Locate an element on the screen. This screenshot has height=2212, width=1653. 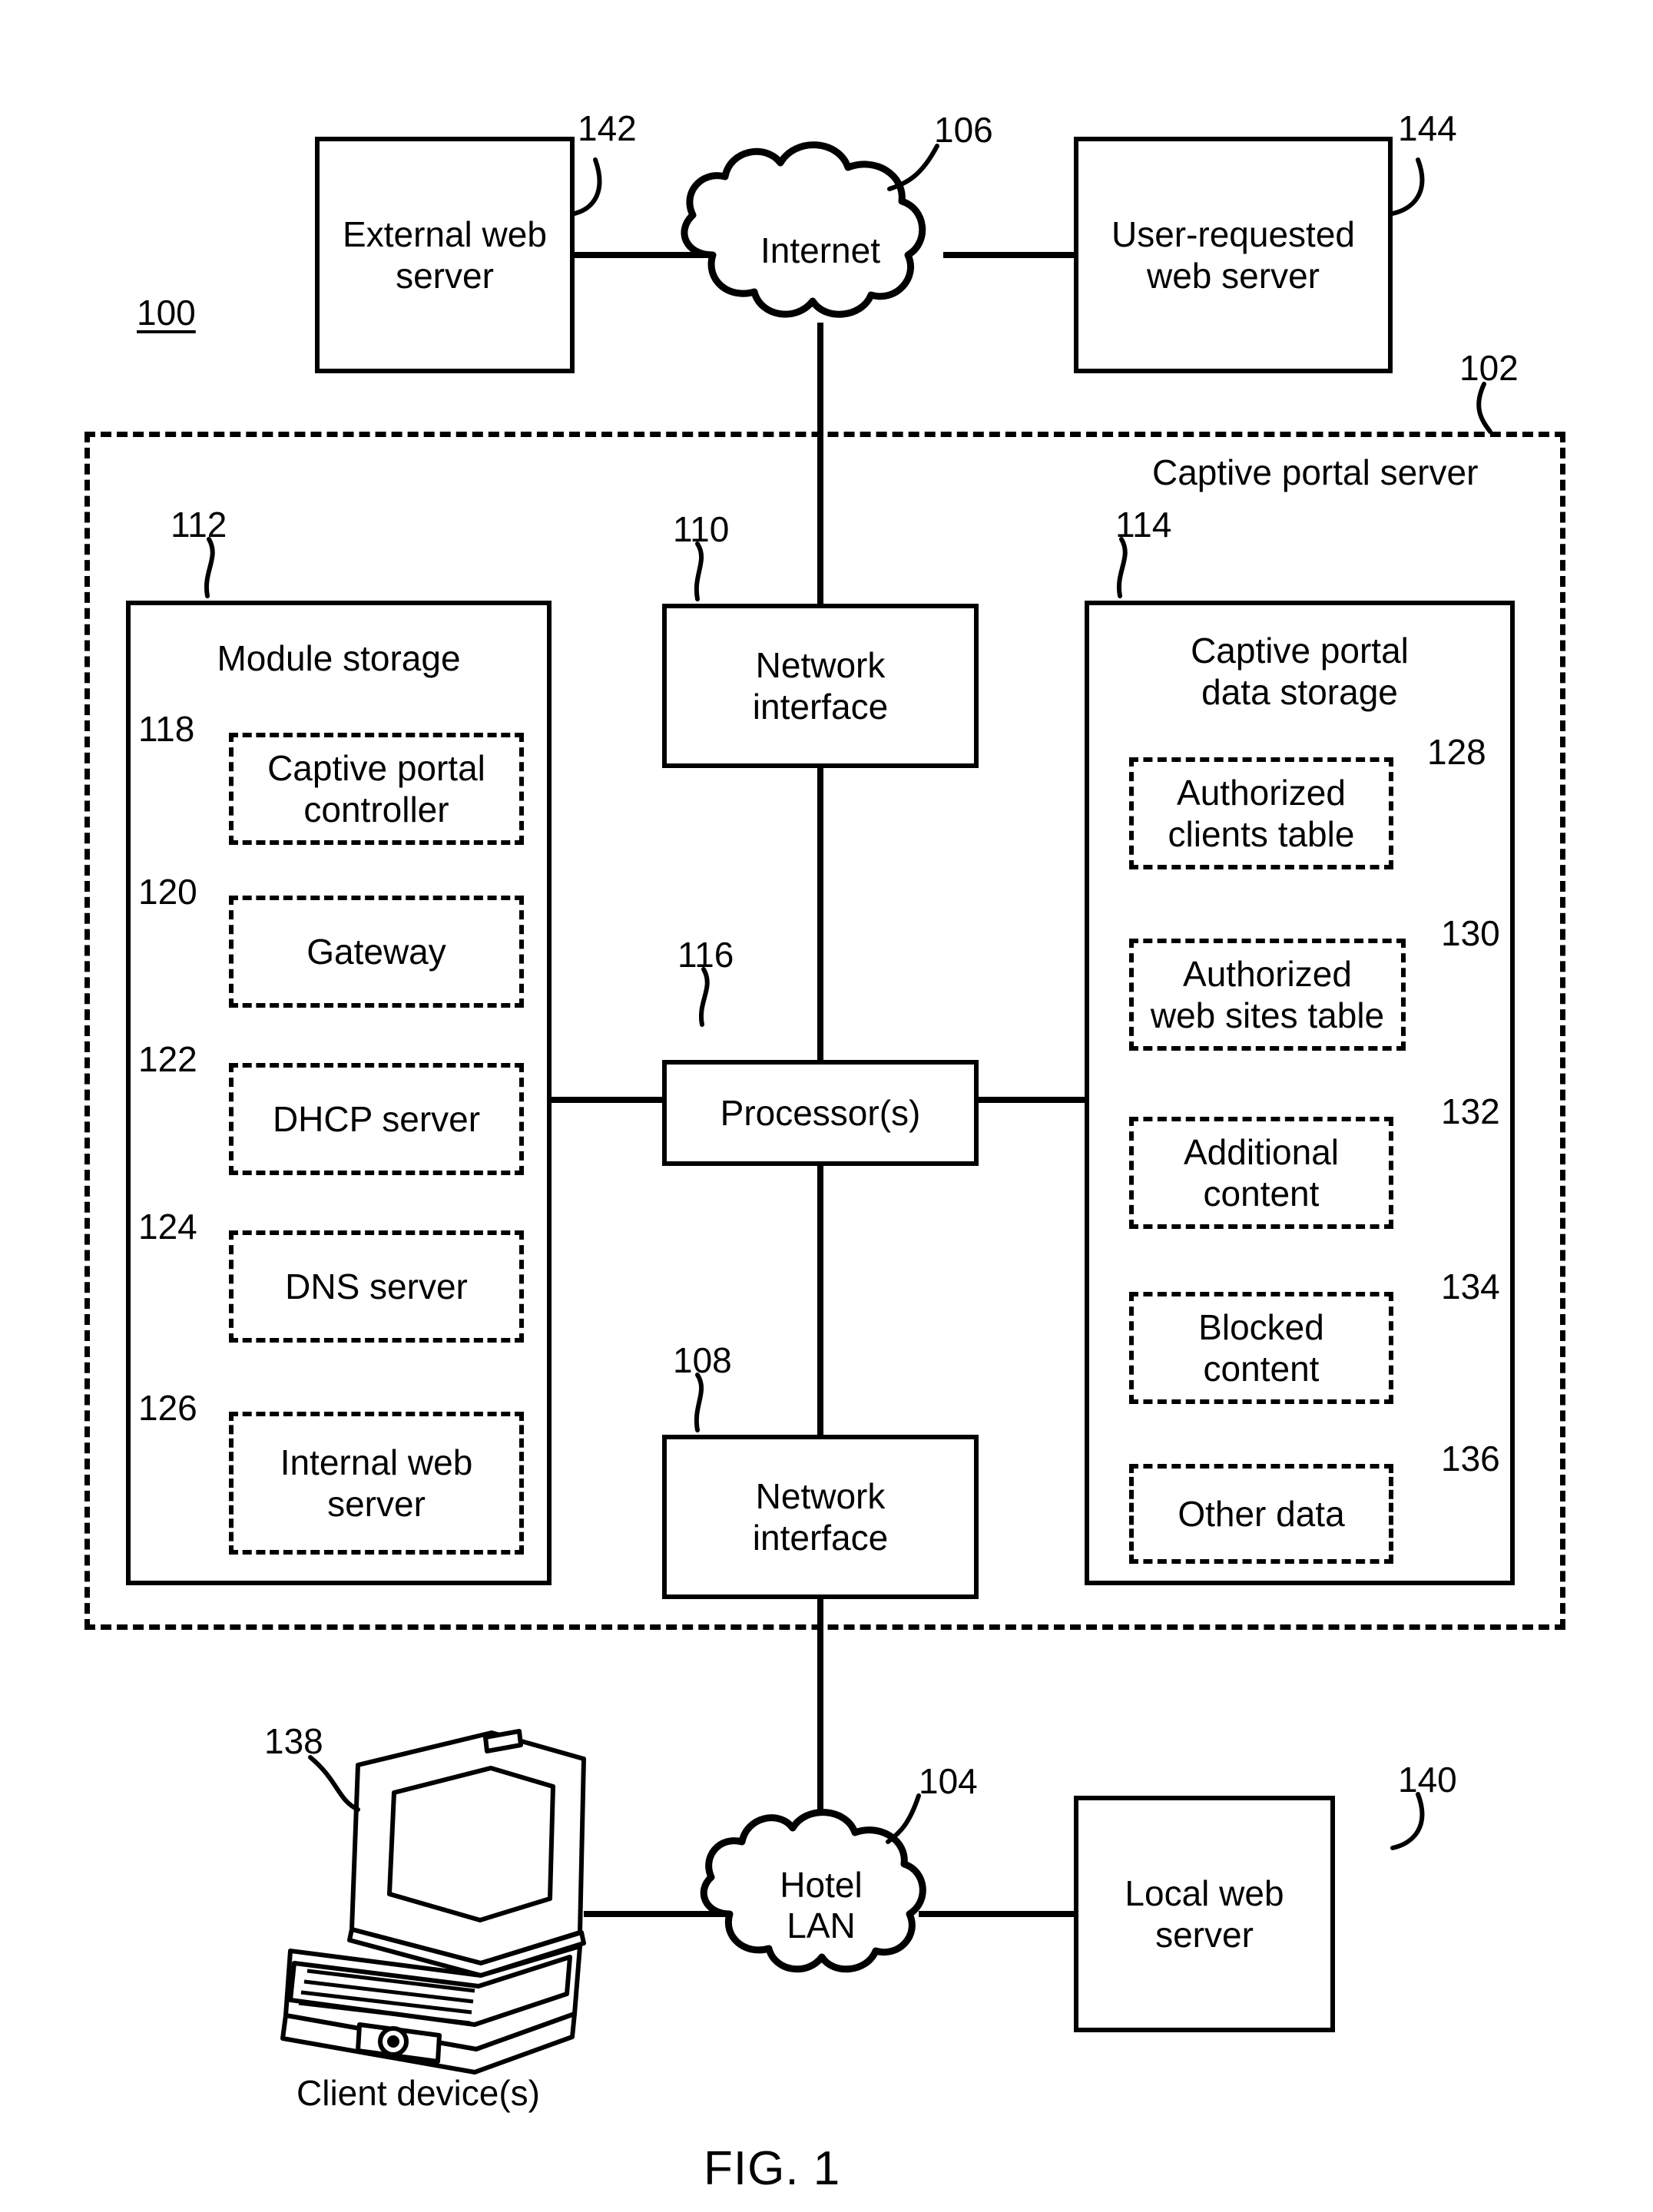
data-item-label: Authorized clients table is located at coordinates (1261, 813).